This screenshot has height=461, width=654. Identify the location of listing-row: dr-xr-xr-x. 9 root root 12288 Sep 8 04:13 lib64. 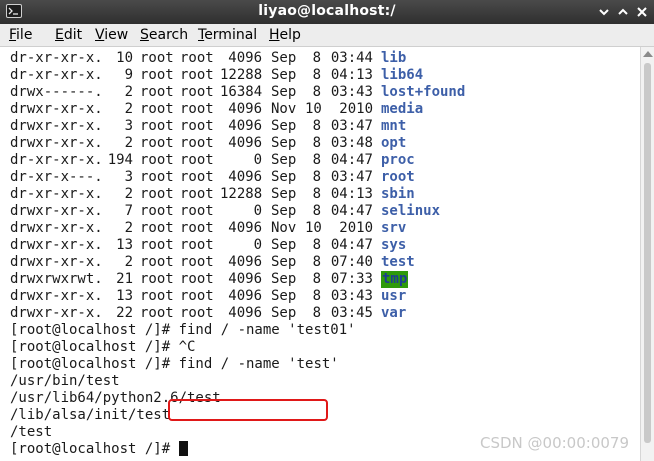
(216, 75).